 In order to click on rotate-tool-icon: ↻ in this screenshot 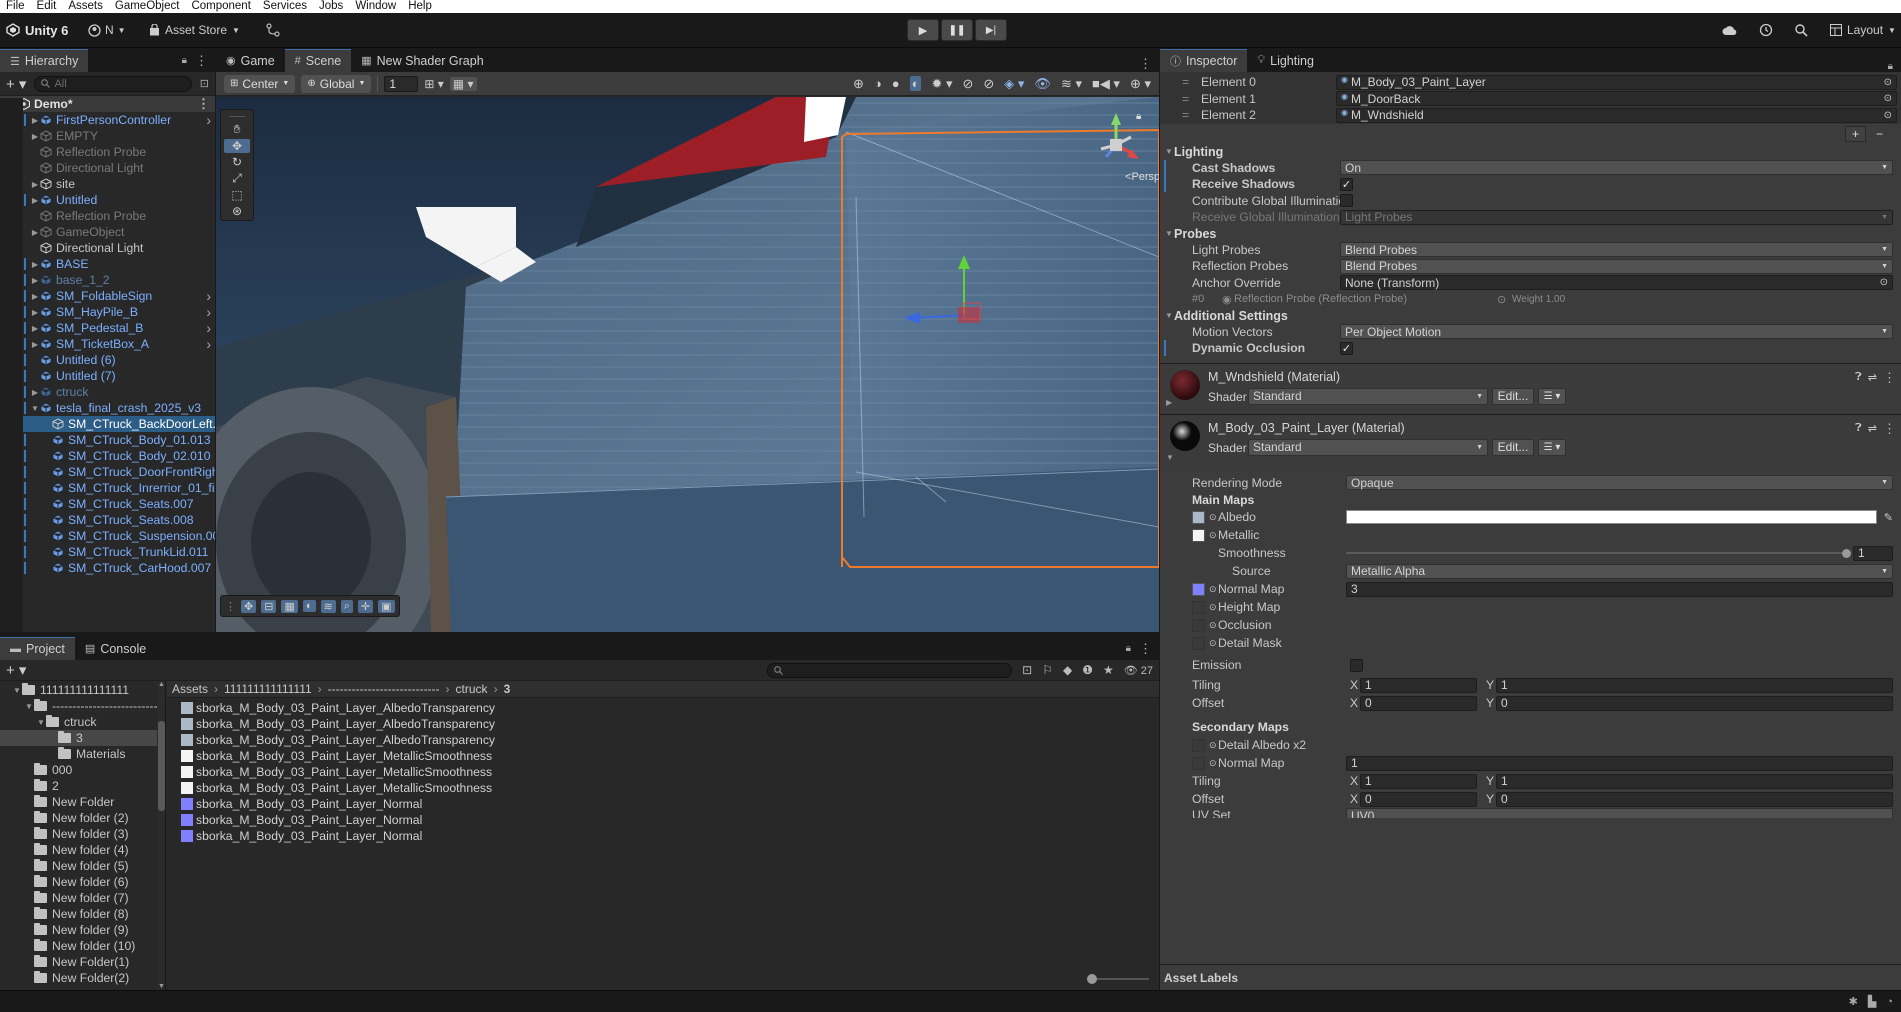, I will do `click(237, 162)`.